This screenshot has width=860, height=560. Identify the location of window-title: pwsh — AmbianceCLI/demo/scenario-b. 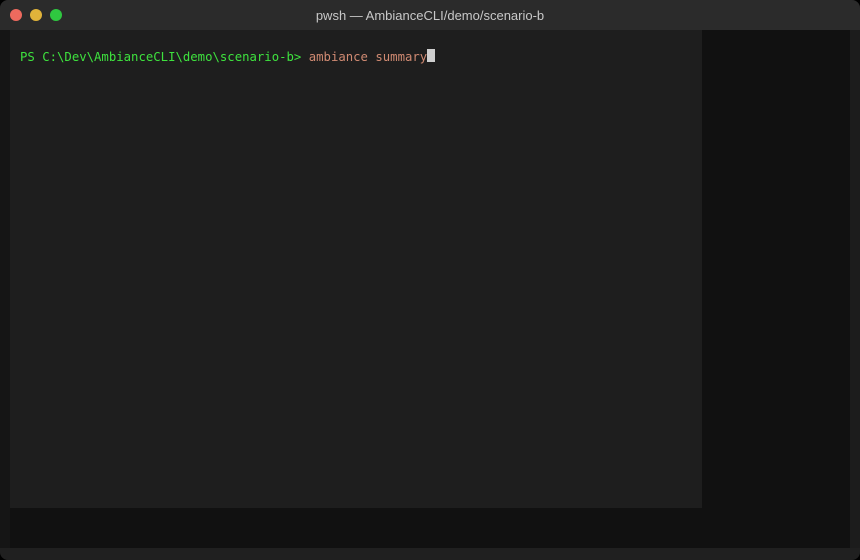
(430, 15).